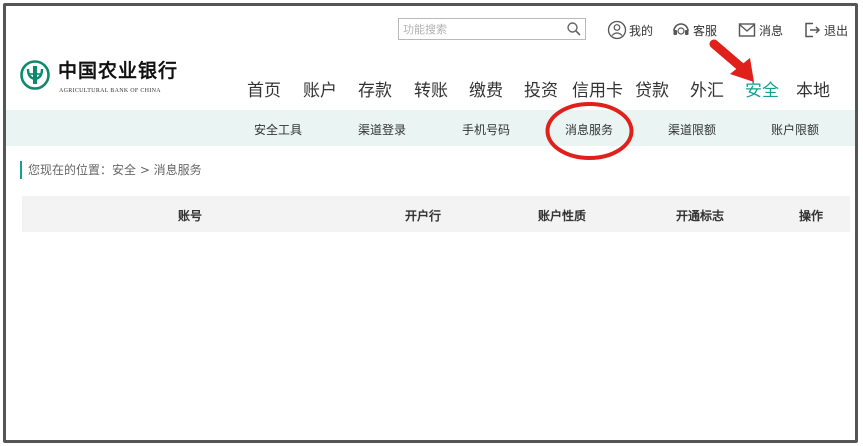  I want to click on subnav-item-channel-limit: 渠道限额, so click(692, 129).